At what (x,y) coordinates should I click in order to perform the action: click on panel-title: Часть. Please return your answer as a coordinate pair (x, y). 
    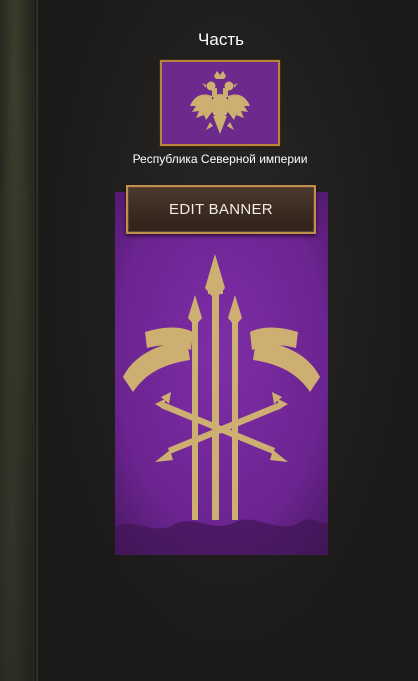
    Looking at the image, I should click on (221, 39).